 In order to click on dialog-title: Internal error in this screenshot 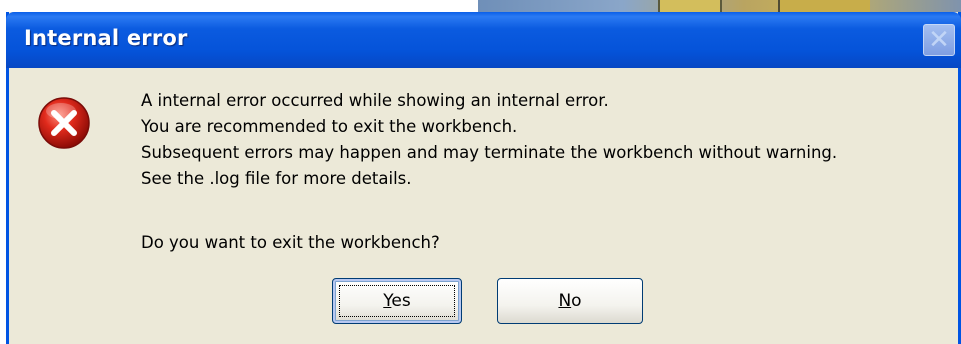, I will do `click(106, 38)`.